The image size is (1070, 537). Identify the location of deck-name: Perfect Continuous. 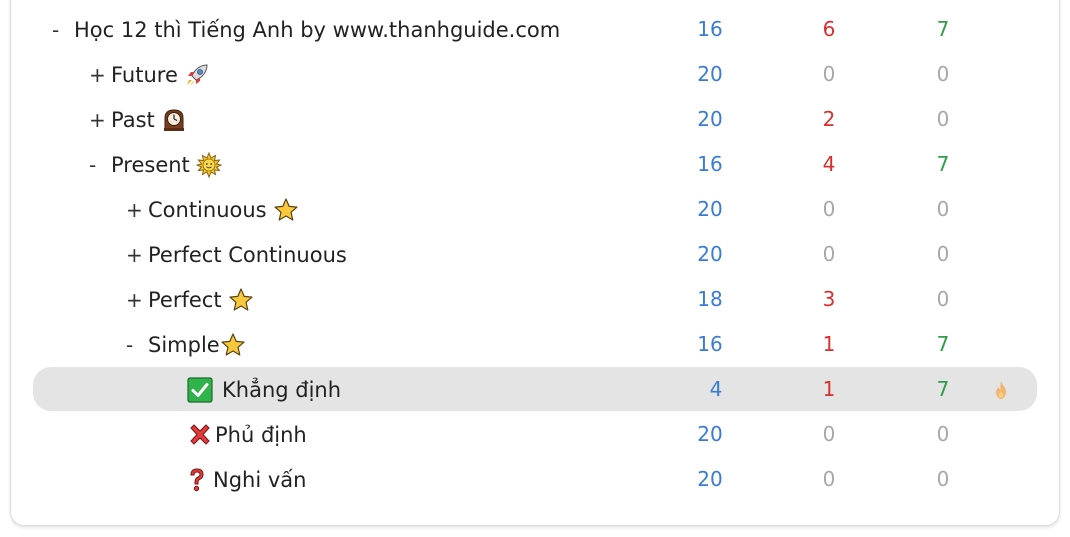
(247, 255).